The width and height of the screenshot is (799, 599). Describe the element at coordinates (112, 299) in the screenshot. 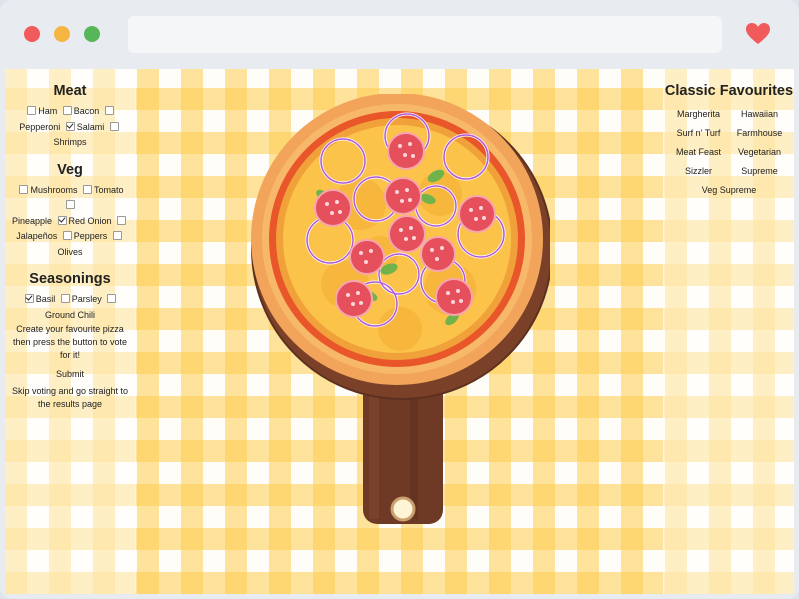

I see `ground-chili-checkbox` at that location.